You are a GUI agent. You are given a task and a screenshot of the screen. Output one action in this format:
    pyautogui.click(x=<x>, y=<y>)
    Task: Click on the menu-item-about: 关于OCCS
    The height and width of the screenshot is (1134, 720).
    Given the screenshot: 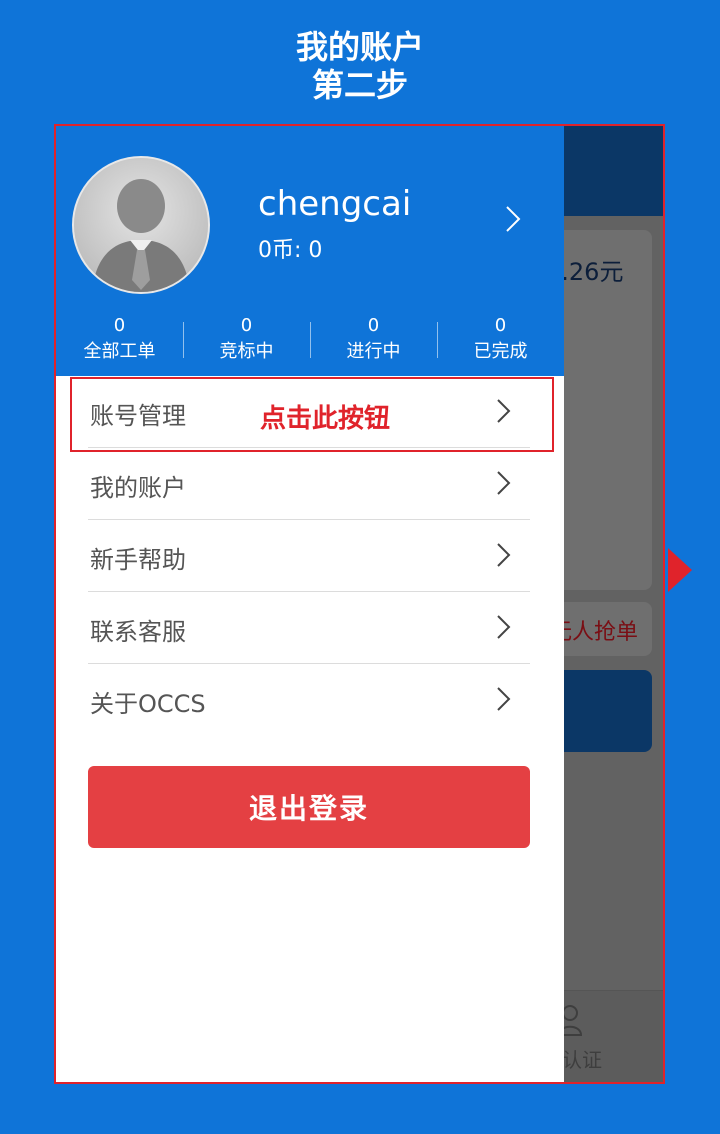 What is the action you would take?
    pyautogui.click(x=309, y=699)
    